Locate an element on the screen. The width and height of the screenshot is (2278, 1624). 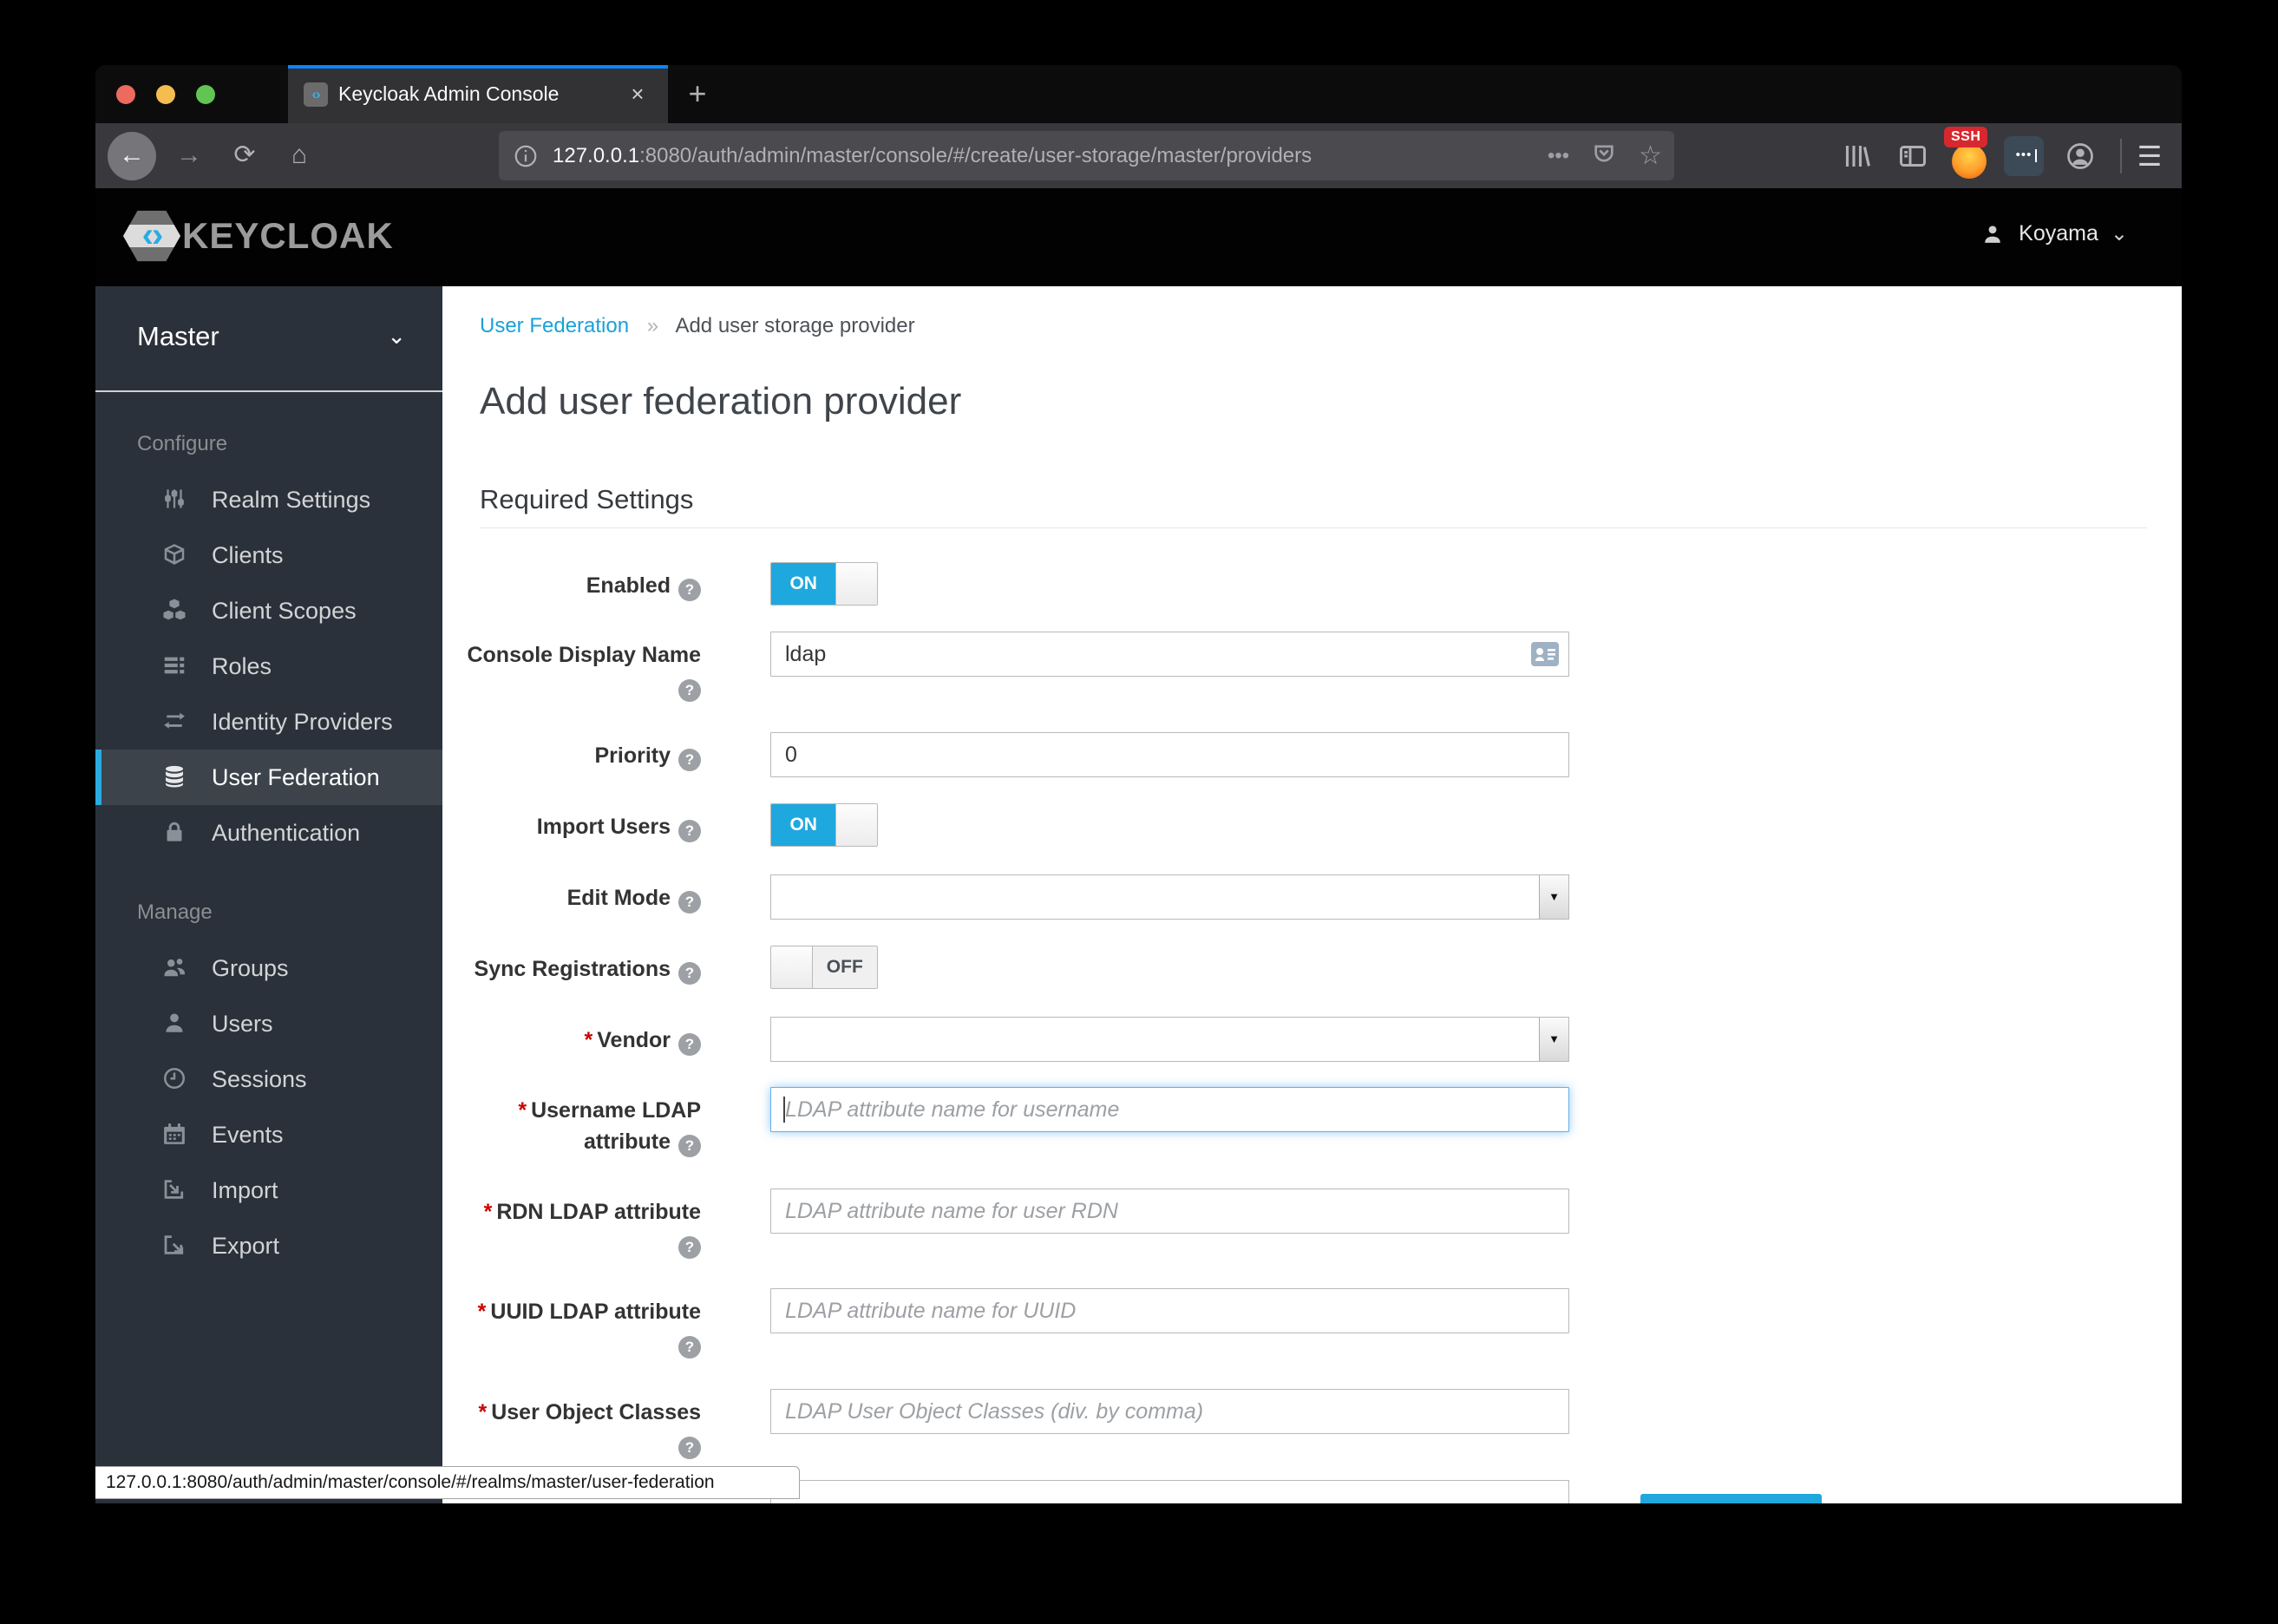
password-manager-icon: ••• is located at coordinates (2024, 156).